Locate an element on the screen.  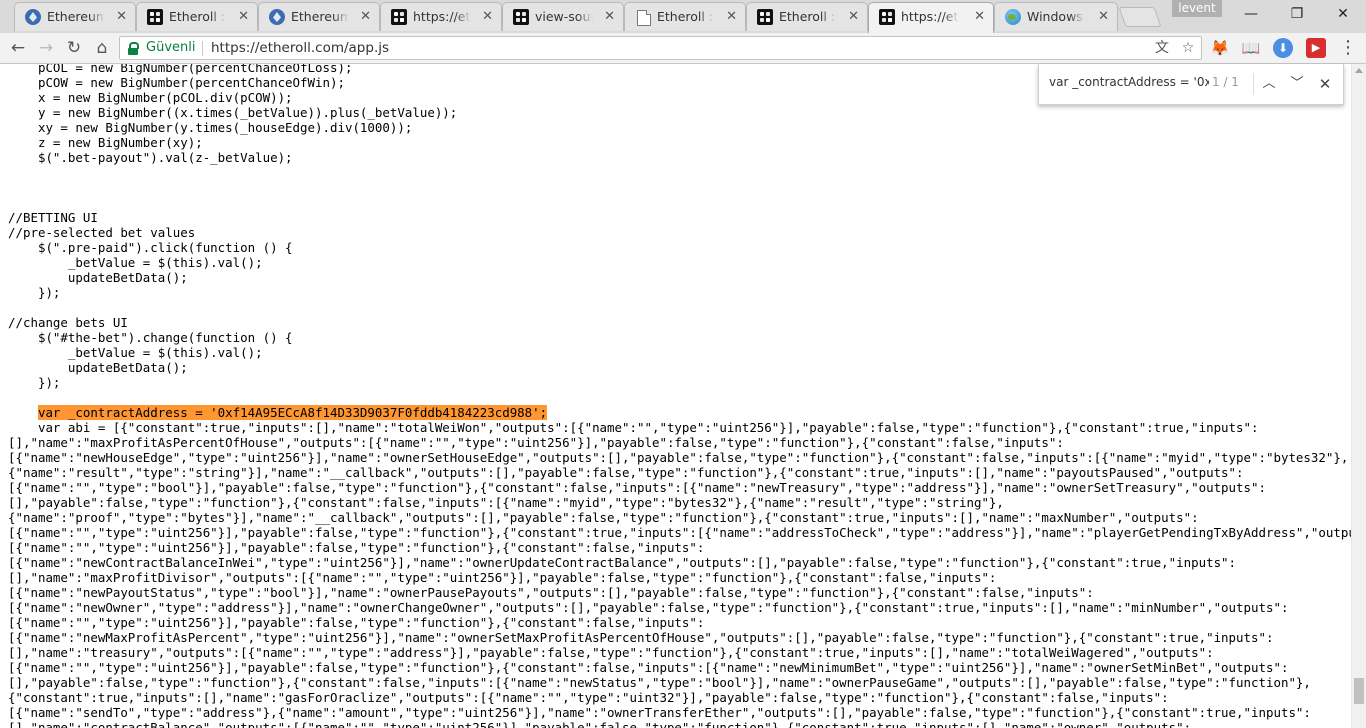
tab-title: view-source is located at coordinates (564, 16).